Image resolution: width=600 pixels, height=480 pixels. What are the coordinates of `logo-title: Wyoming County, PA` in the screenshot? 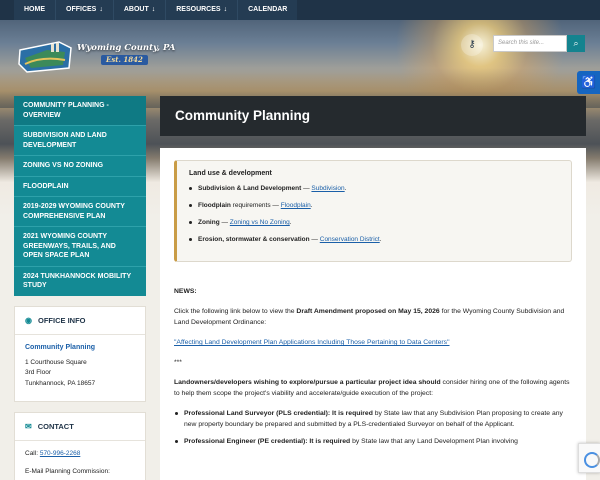 It's located at (126, 48).